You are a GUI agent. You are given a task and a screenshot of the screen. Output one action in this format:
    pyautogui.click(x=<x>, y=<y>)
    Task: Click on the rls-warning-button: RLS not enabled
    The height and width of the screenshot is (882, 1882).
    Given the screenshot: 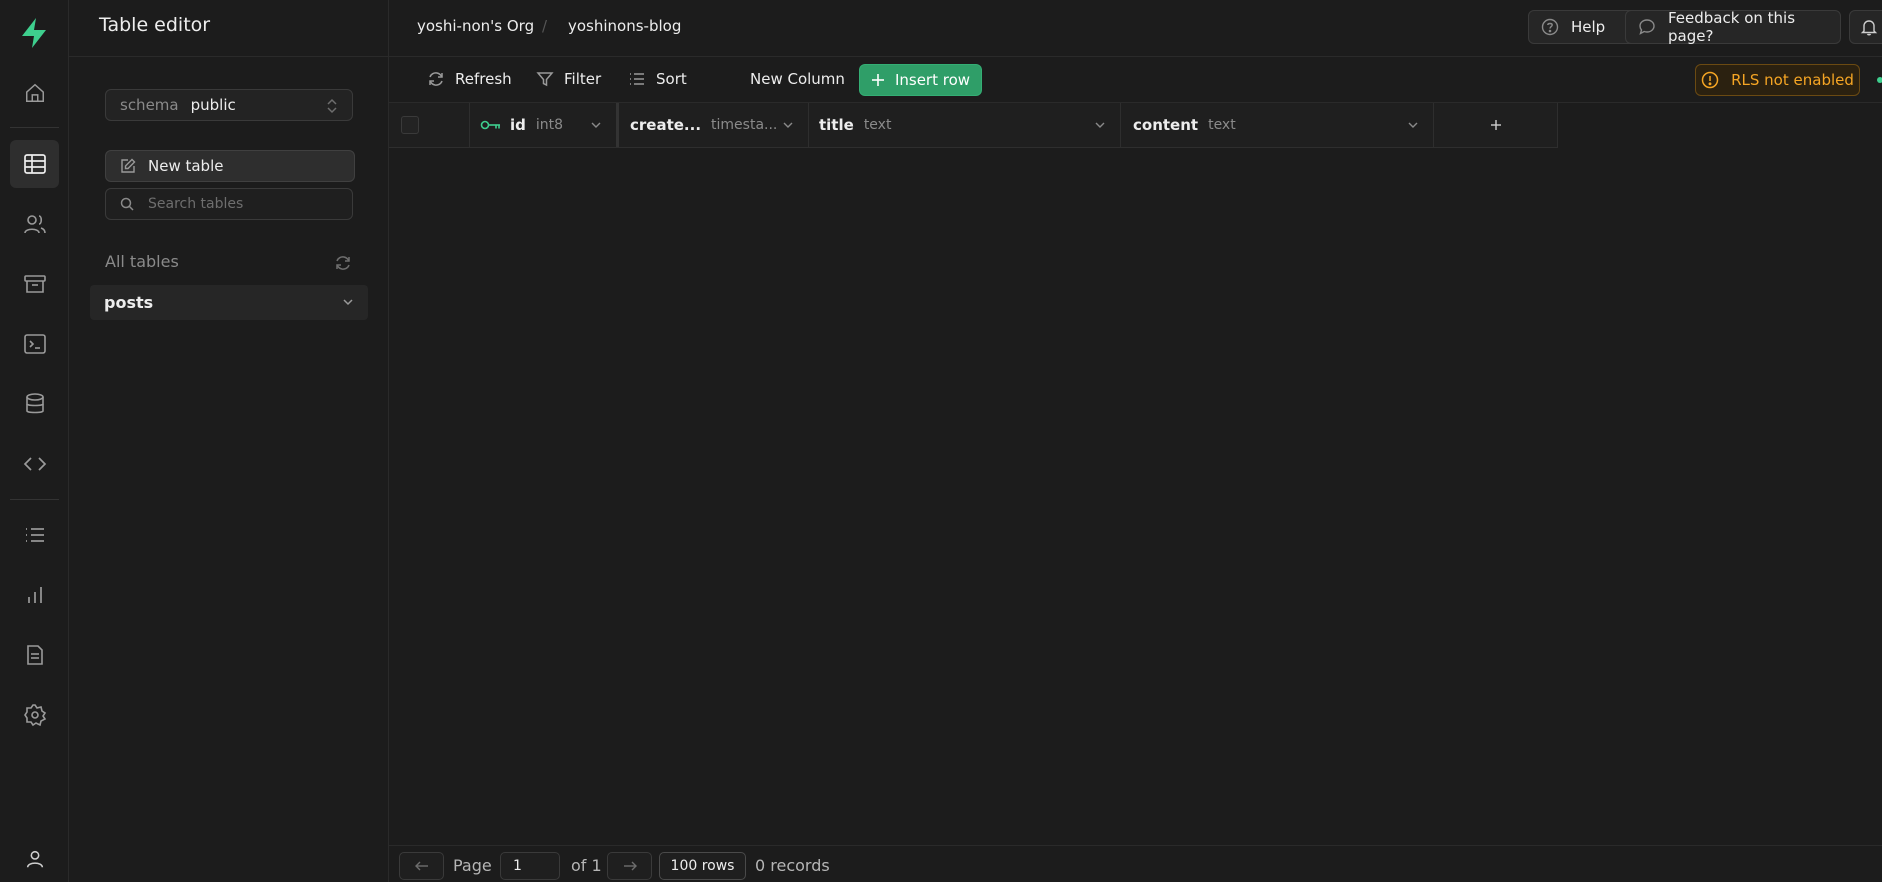 What is the action you would take?
    pyautogui.click(x=1777, y=80)
    